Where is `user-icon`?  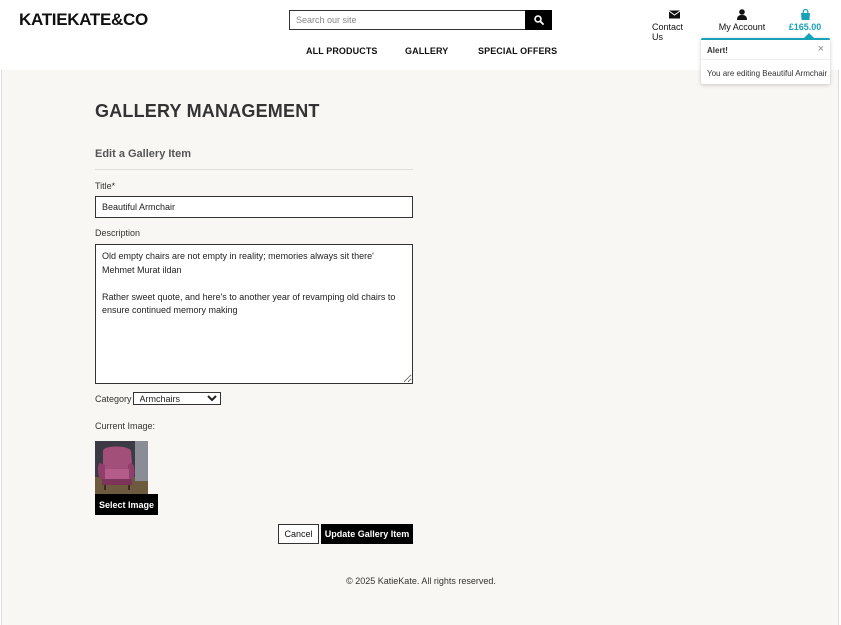 user-icon is located at coordinates (742, 14).